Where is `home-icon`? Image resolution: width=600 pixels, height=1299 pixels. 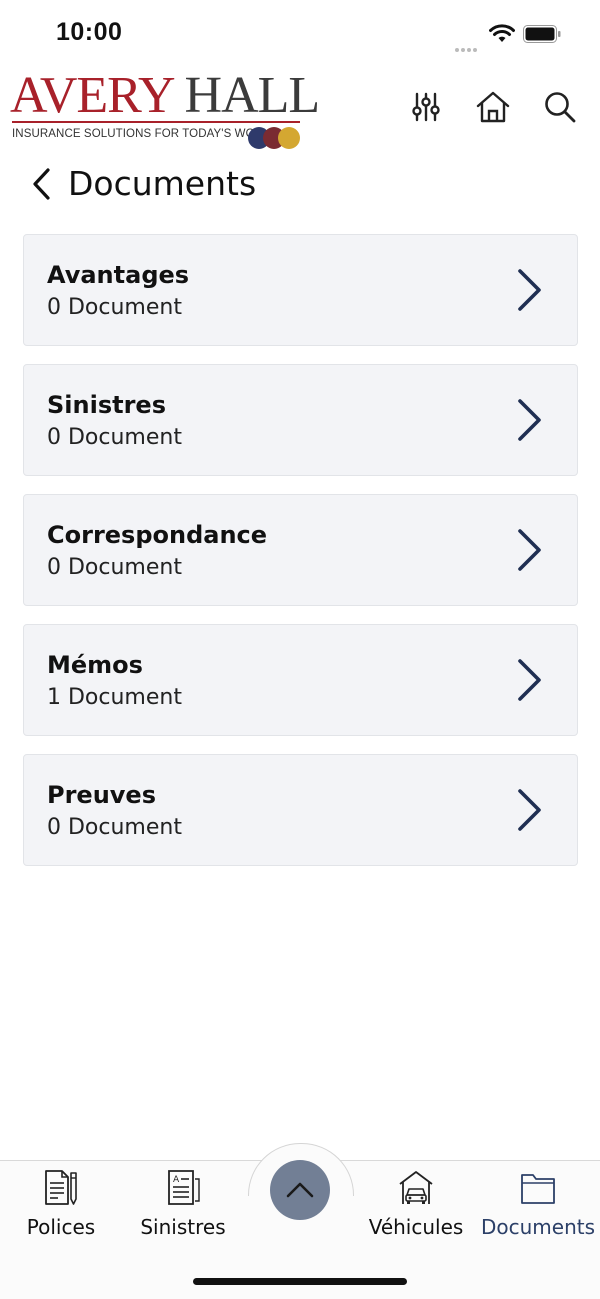
home-icon is located at coordinates (493, 107).